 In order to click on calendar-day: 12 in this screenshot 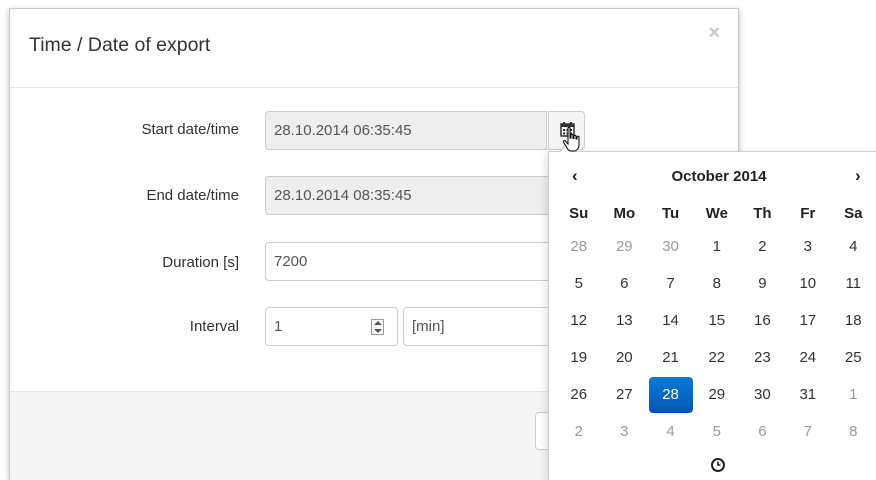, I will do `click(579, 320)`.